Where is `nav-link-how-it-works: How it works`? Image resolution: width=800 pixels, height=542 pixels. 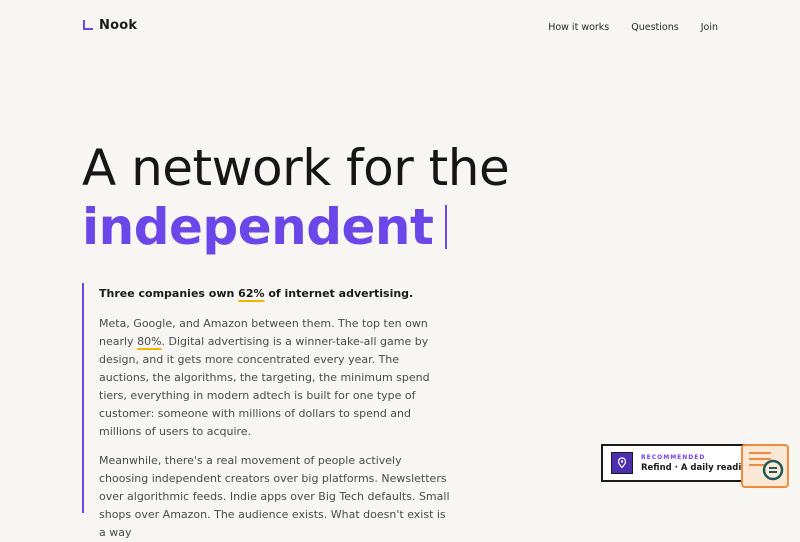
nav-link-how-it-works: How it works is located at coordinates (578, 27).